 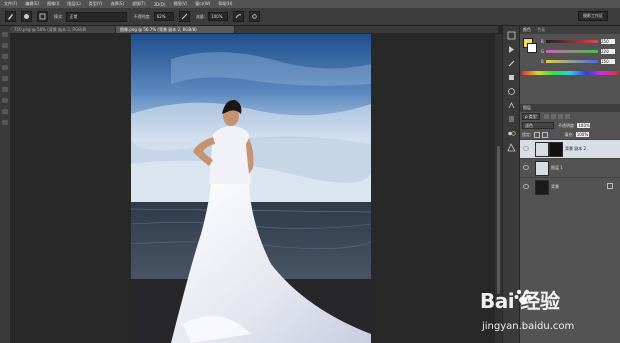 I want to click on channel-row-r: R 250, so click(x=578, y=41).